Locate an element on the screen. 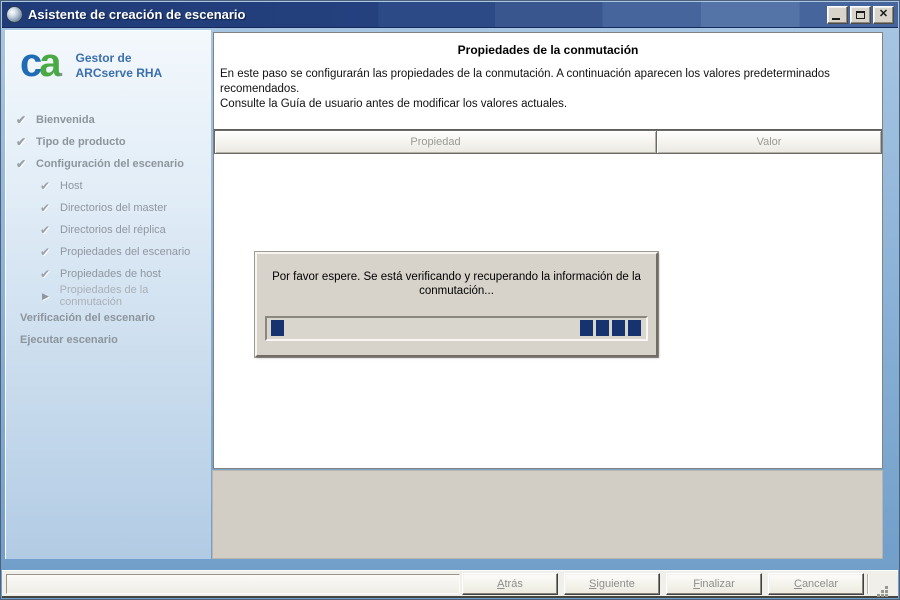 Image resolution: width=900 pixels, height=600 pixels. ca-logo-mark: ca is located at coordinates (41, 63).